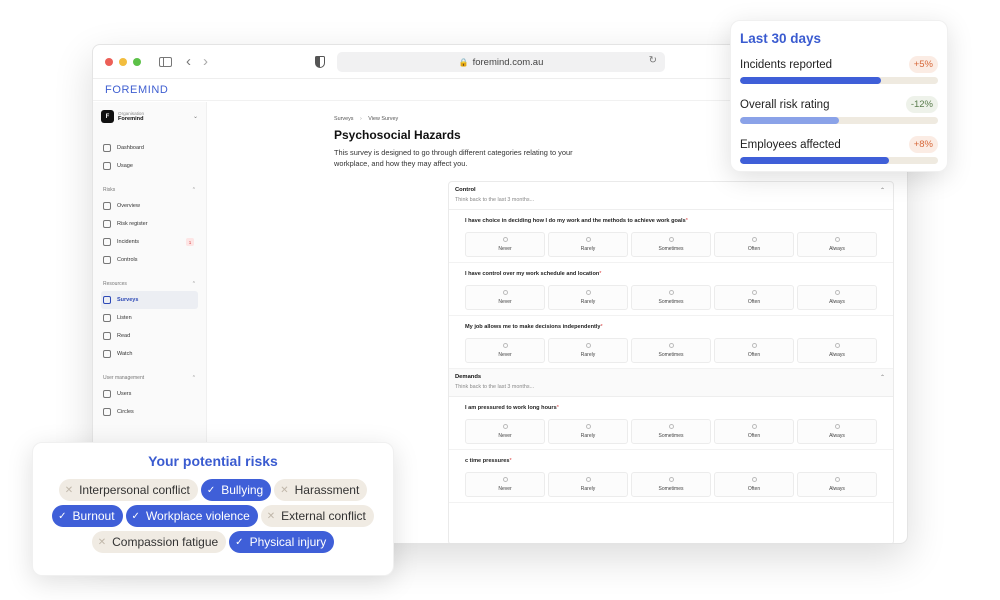  I want to click on section-user-management: User management ⌃, so click(149, 378).